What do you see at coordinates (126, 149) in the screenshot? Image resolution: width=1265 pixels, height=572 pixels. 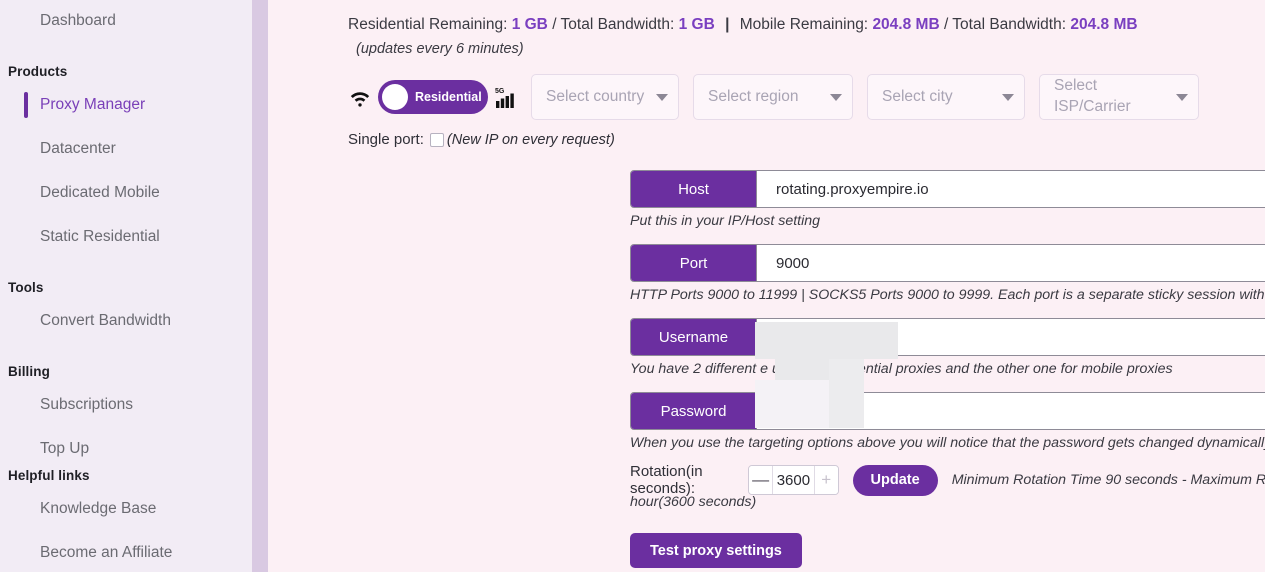 I see `sidebar-item-datacenter: Datacenter` at bounding box center [126, 149].